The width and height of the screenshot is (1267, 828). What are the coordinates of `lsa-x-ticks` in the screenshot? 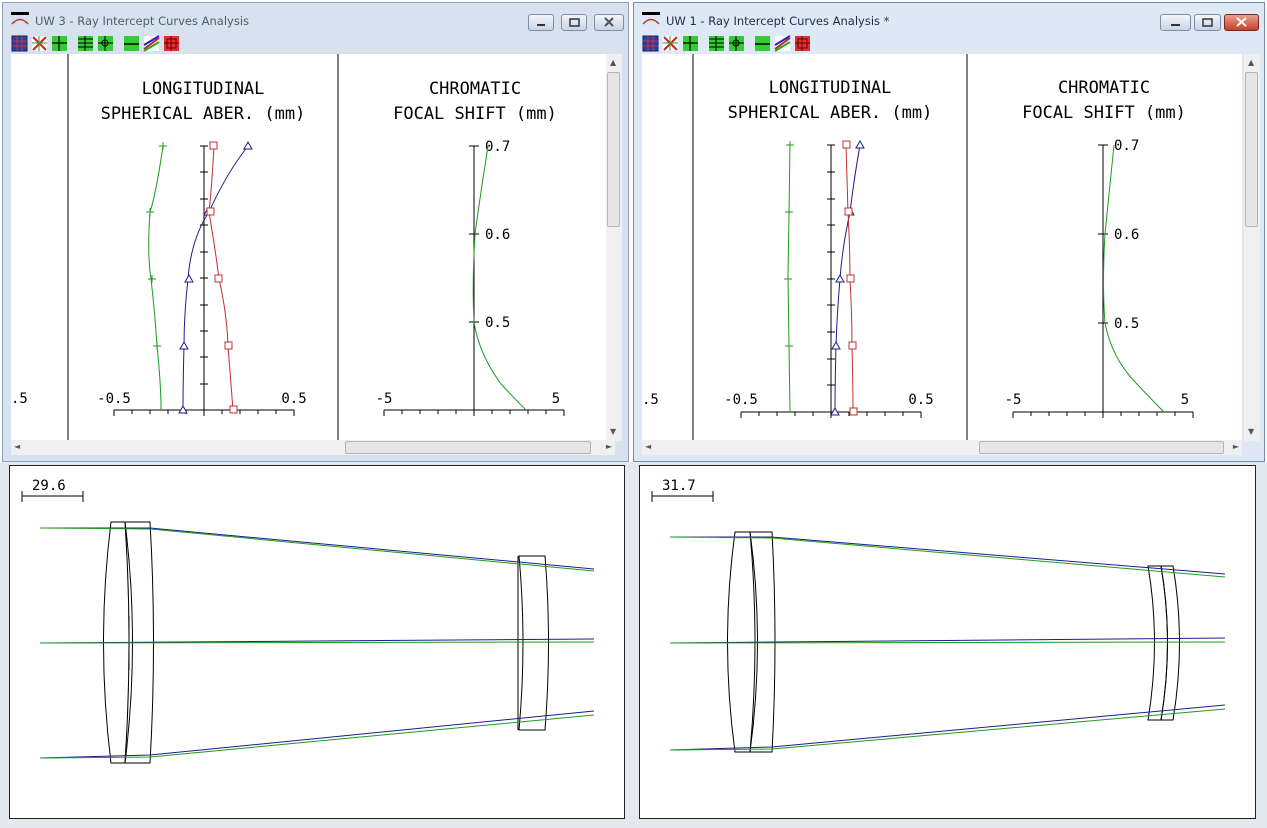 It's located at (204, 413).